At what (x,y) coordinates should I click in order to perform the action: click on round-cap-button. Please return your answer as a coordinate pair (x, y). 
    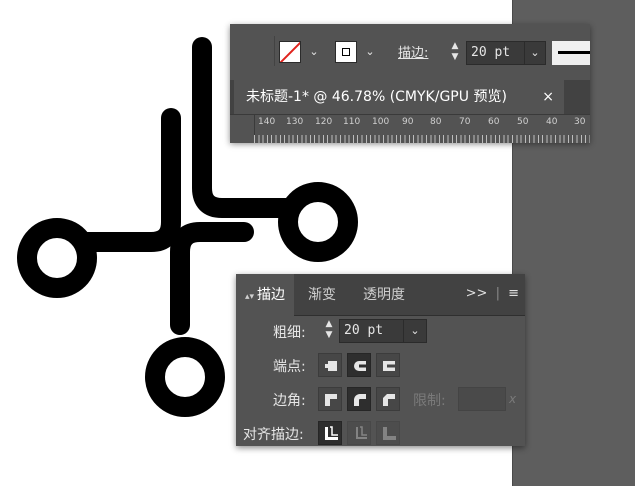
    Looking at the image, I should click on (359, 365).